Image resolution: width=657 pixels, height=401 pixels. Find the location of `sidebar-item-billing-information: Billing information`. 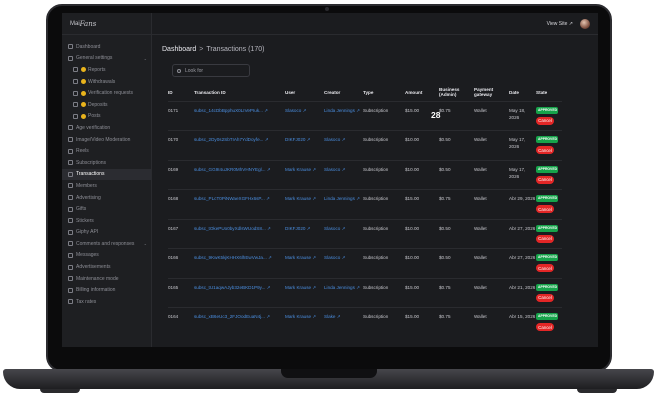

sidebar-item-billing-information: Billing information is located at coordinates (106, 290).